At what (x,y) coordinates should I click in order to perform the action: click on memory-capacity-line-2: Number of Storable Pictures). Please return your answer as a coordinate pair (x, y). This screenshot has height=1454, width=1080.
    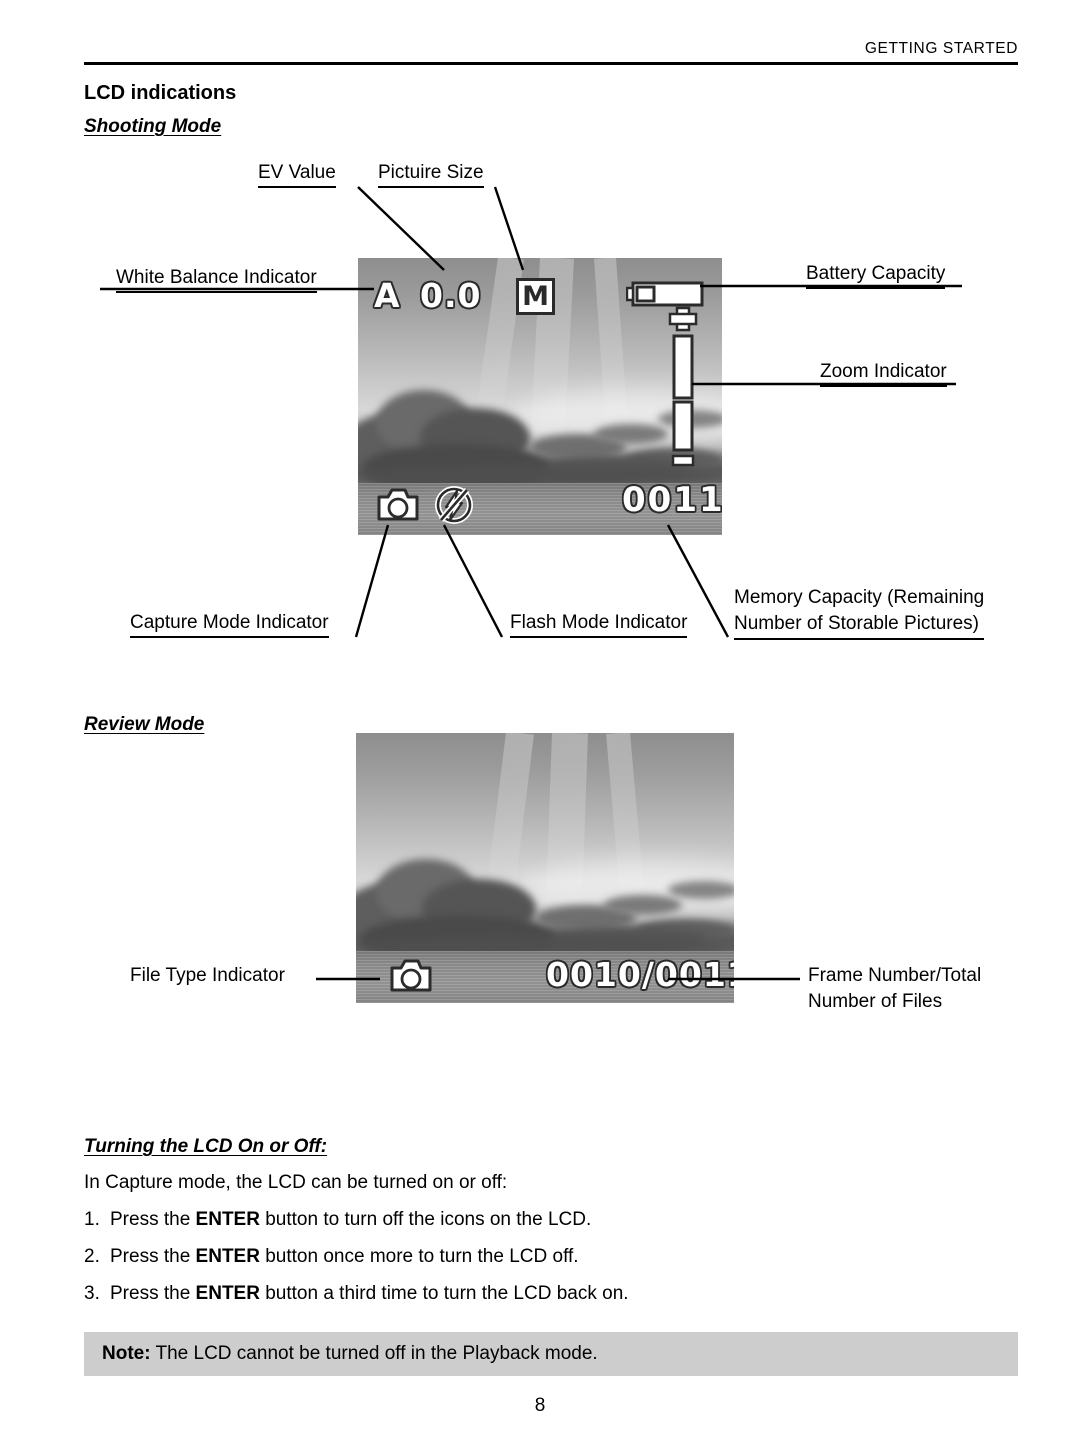
    Looking at the image, I should click on (856, 623).